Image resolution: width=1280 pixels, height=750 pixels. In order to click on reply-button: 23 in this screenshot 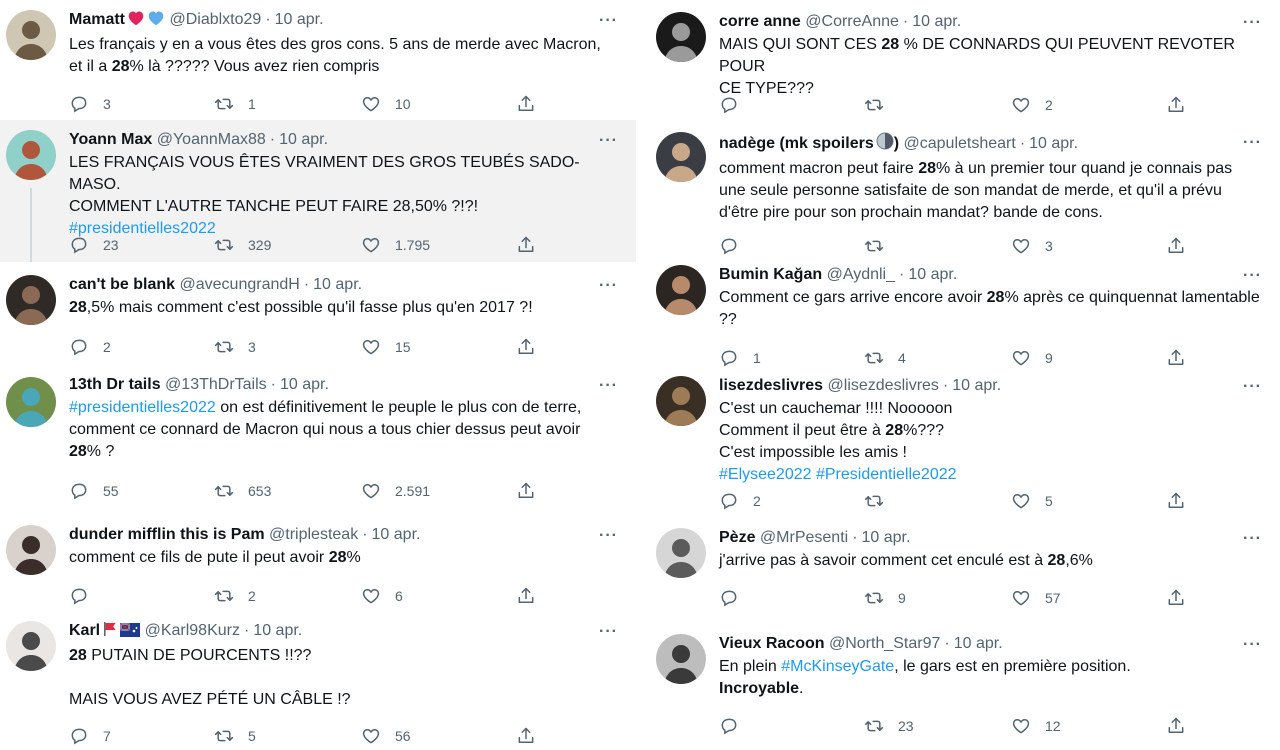, I will do `click(94, 245)`.